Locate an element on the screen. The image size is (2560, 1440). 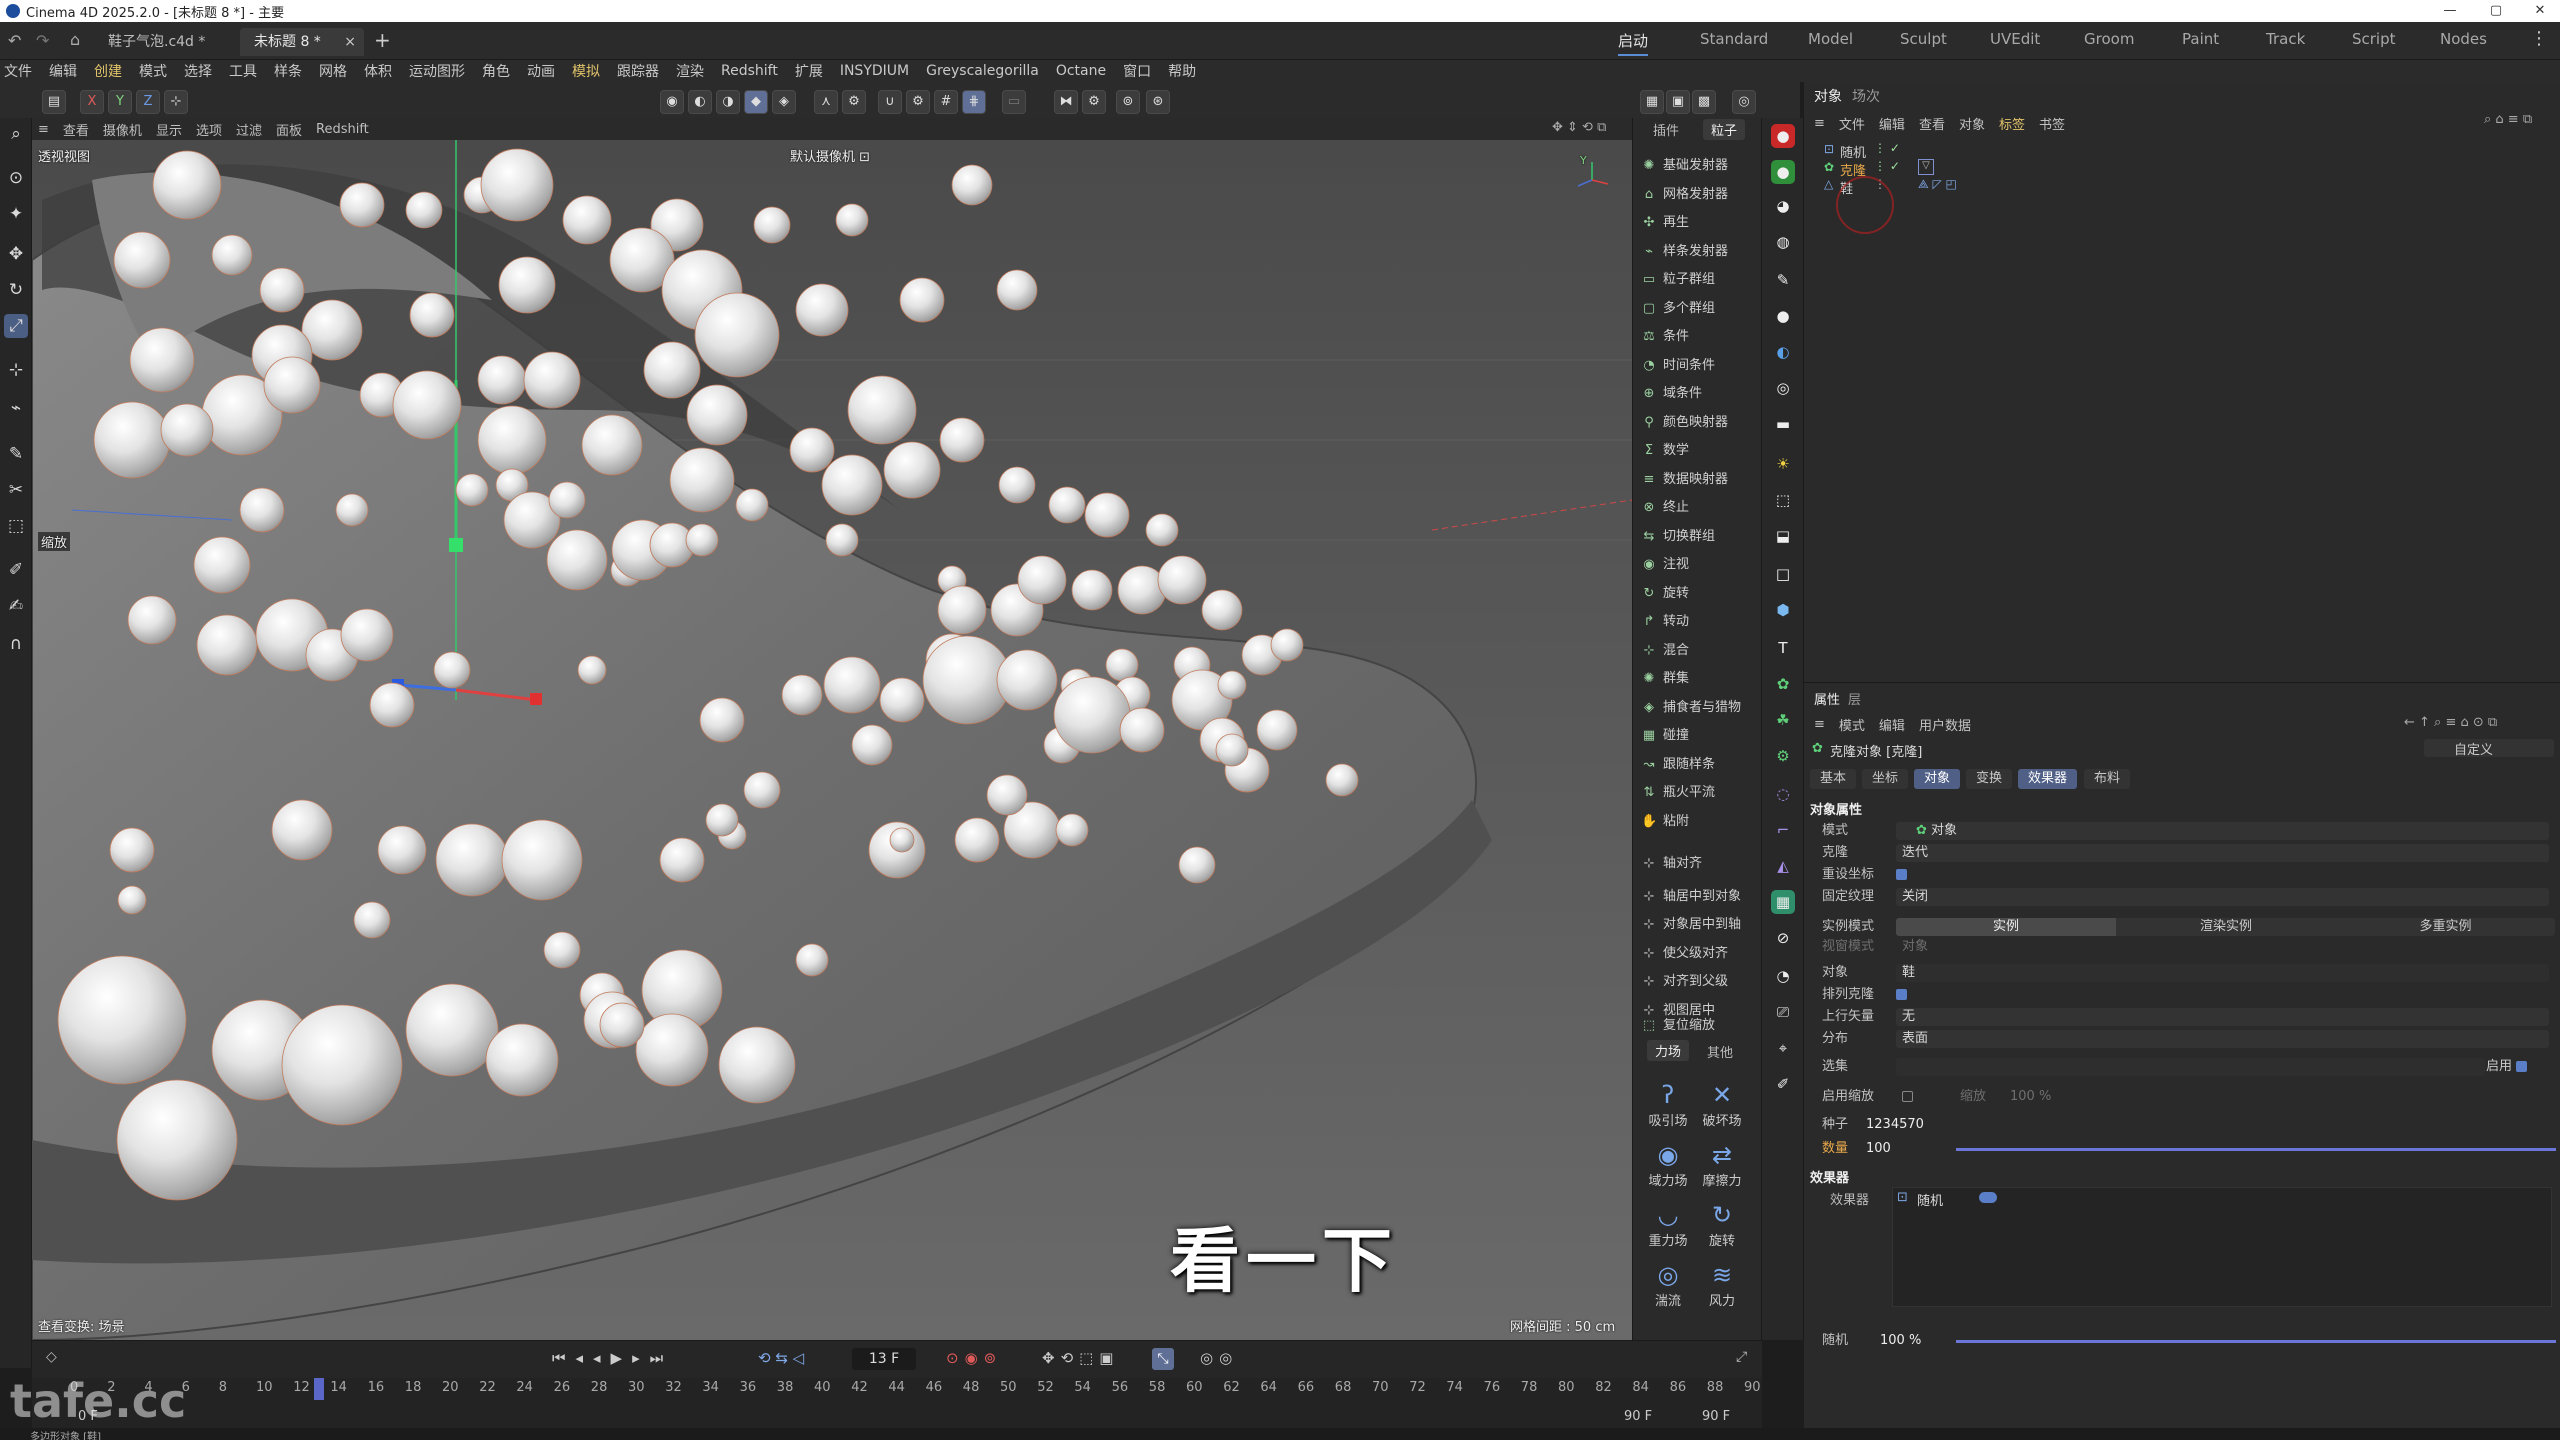
null-icon: ⊘ is located at coordinates (1783, 938).